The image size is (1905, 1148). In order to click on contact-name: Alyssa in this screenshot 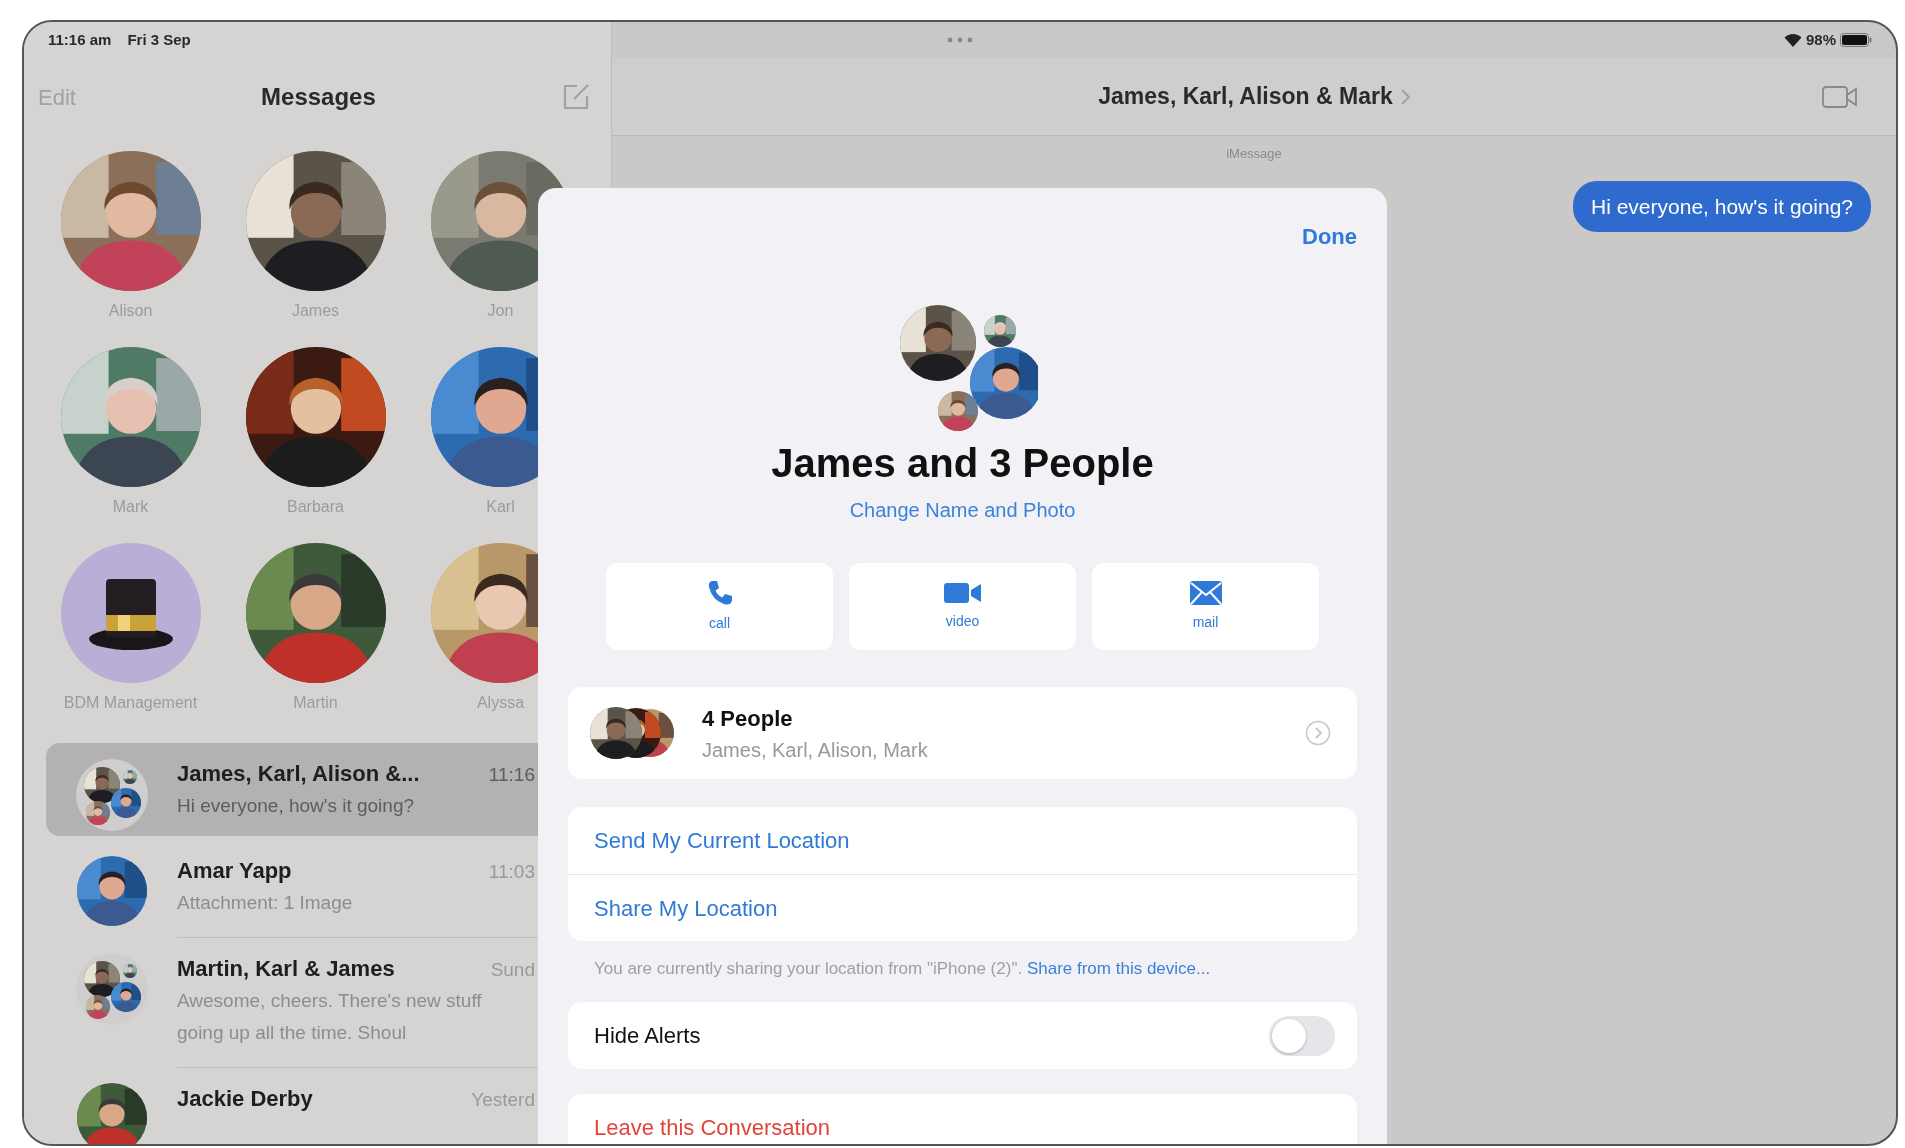, I will do `click(500, 703)`.